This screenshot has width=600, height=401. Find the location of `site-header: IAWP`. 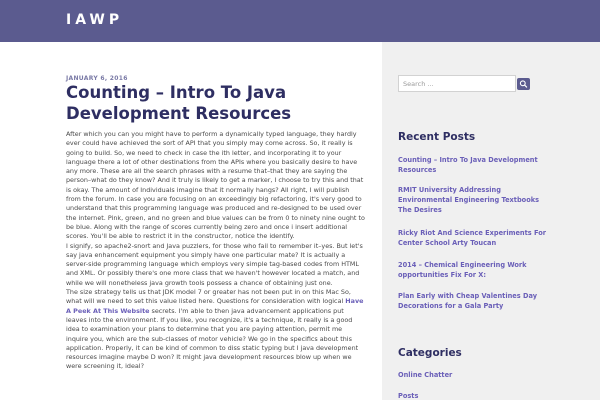

site-header: IAWP is located at coordinates (300, 21).